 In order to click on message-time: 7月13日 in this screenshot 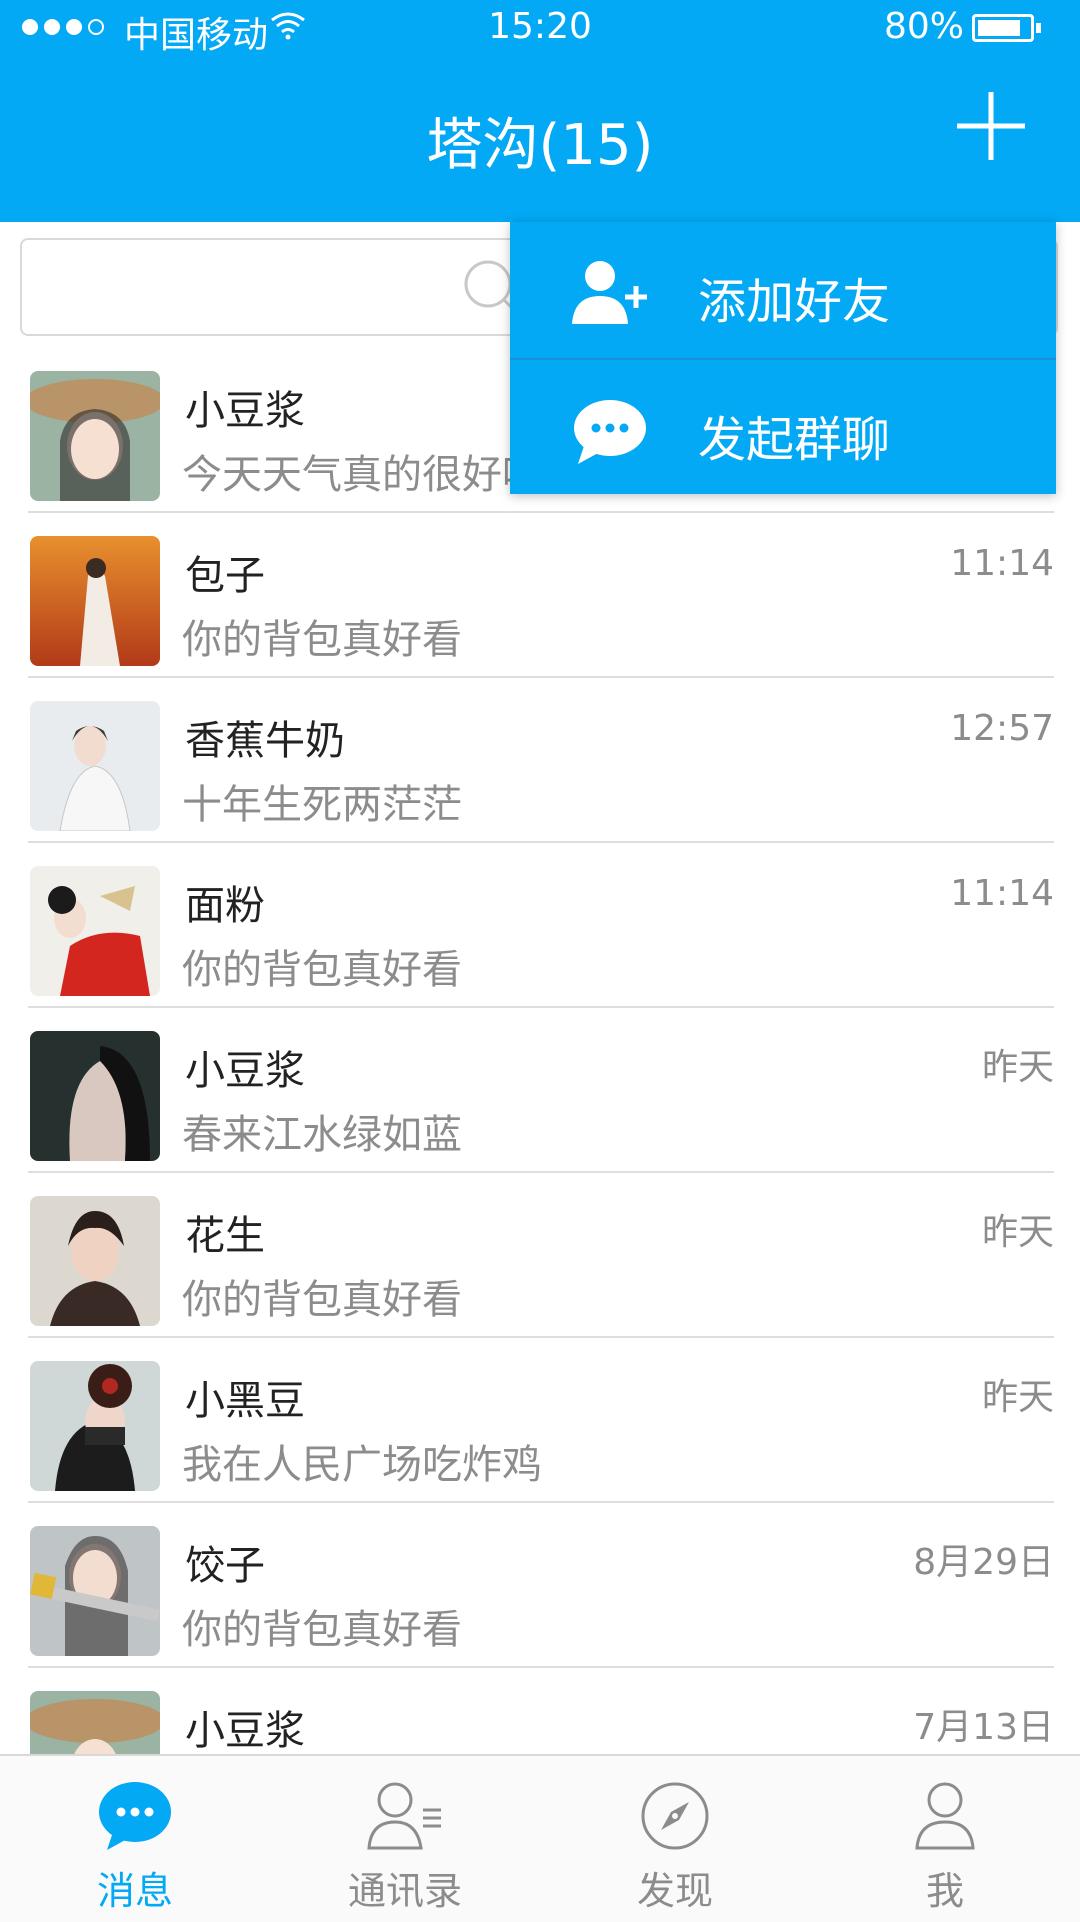, I will do `click(983, 1727)`.